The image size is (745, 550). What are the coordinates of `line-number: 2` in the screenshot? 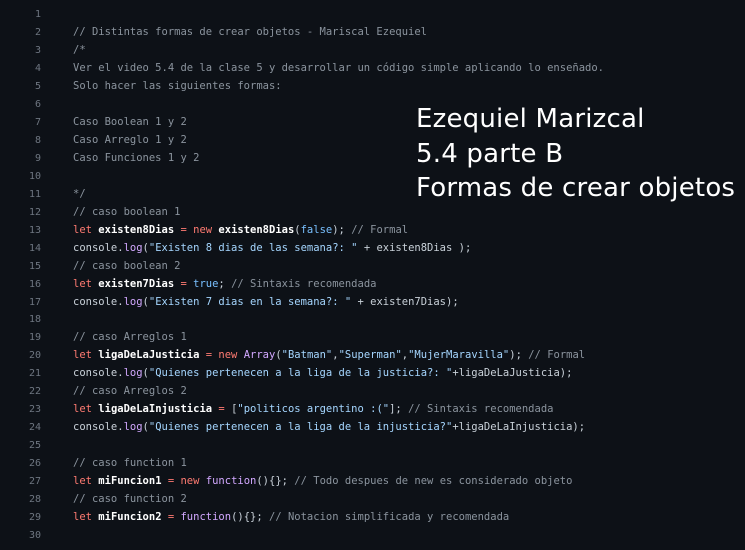 It's located at (37, 32).